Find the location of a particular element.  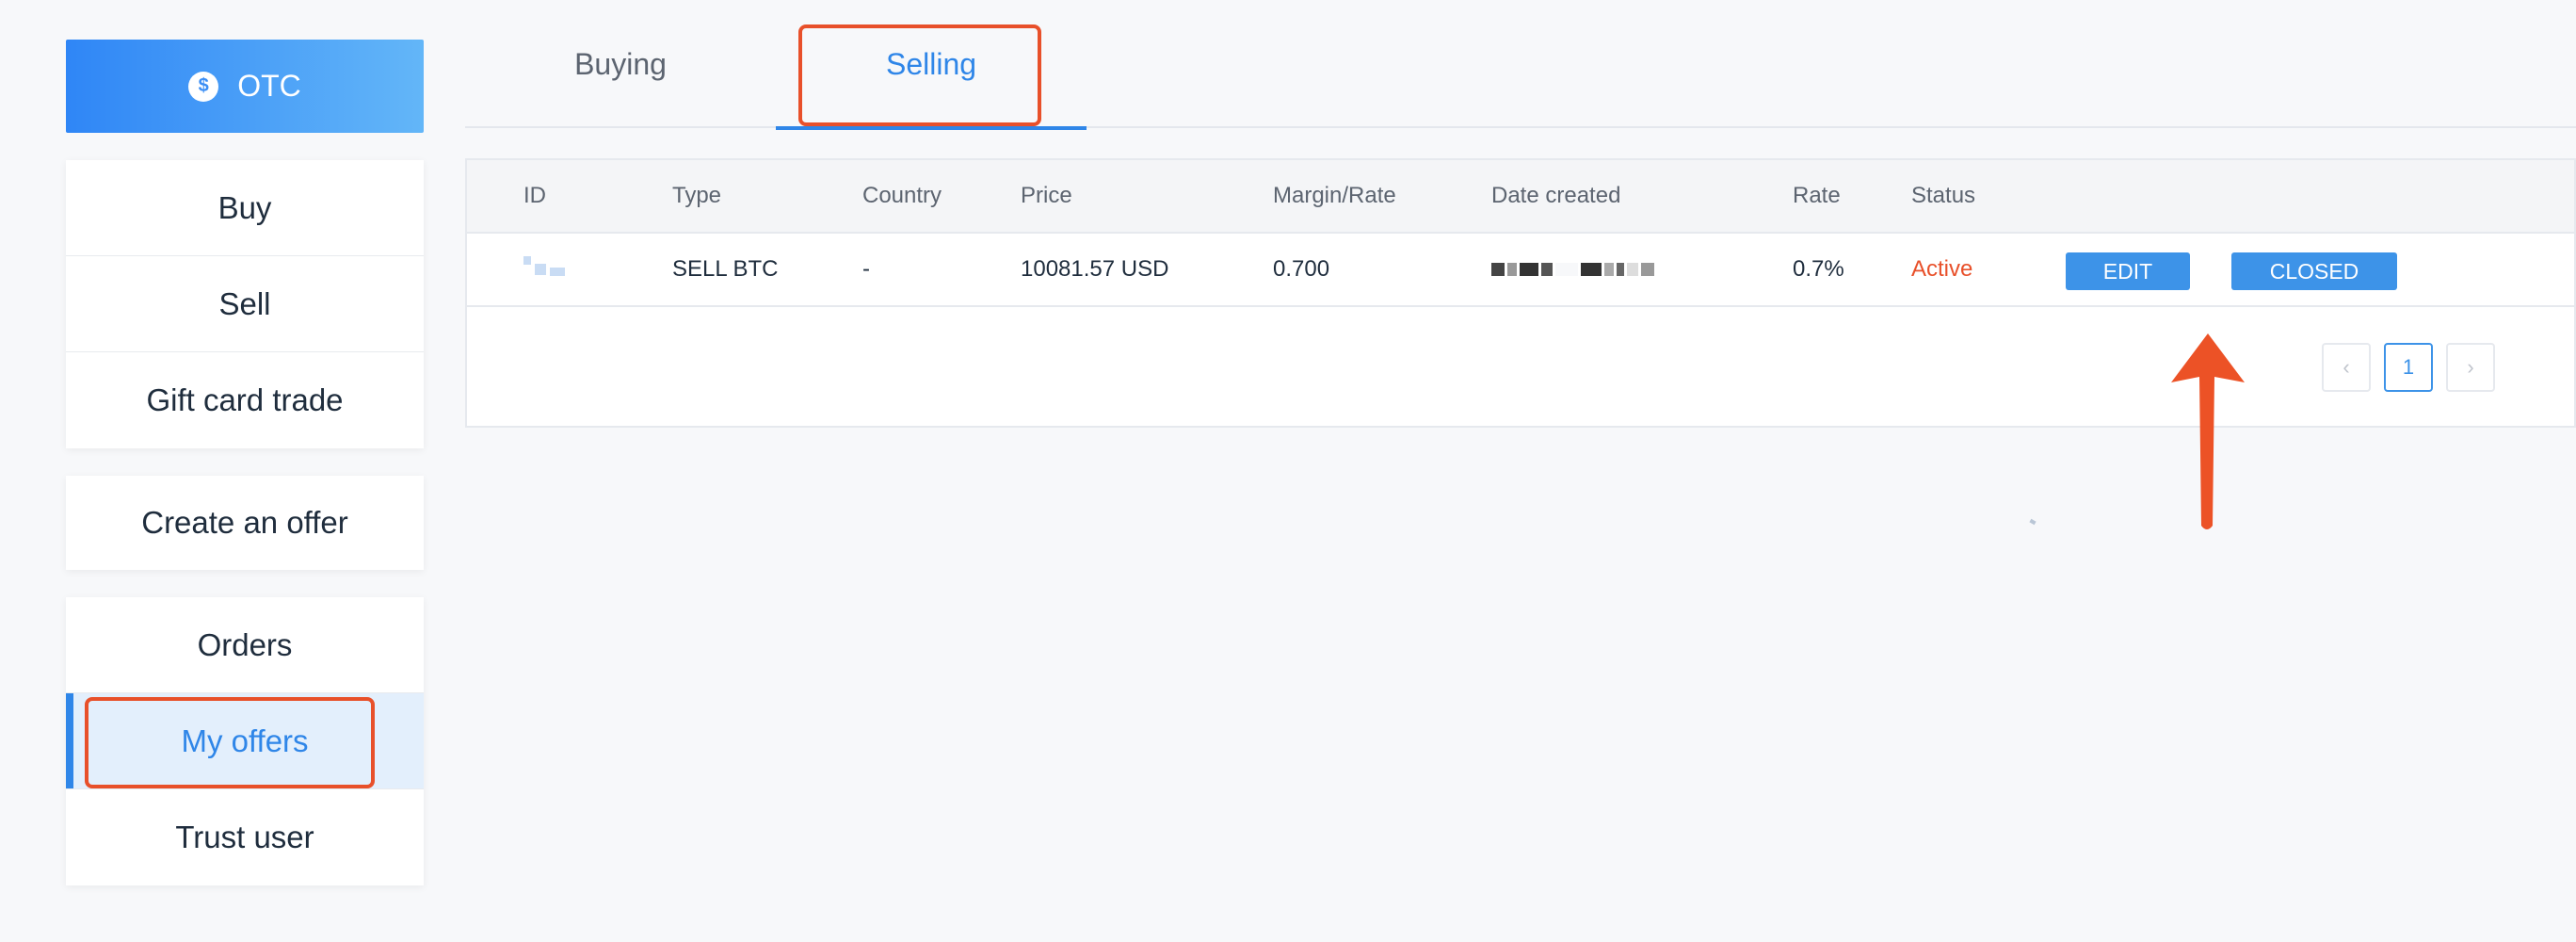

column-header-id: ID is located at coordinates (534, 195).